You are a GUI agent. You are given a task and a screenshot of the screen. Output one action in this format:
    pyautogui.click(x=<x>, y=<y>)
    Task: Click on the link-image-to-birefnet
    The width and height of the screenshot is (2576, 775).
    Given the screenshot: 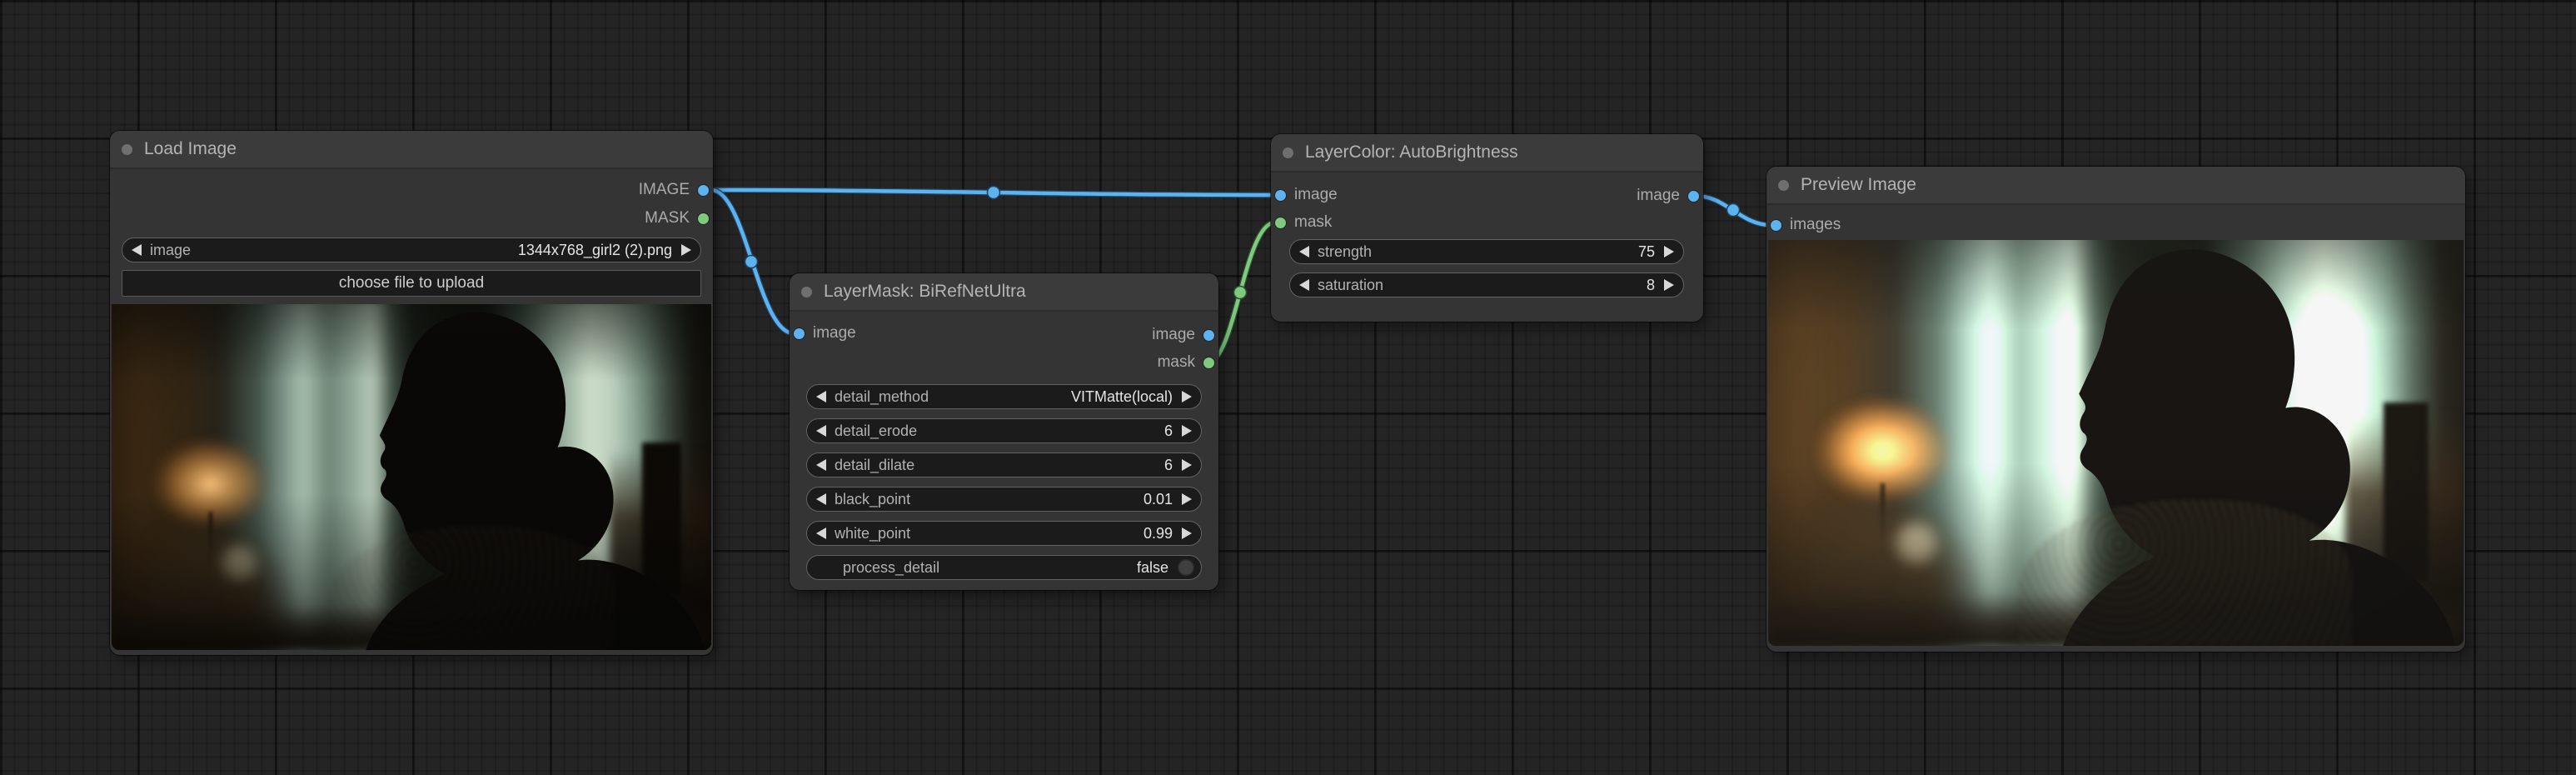 What is the action you would take?
    pyautogui.click(x=753, y=262)
    